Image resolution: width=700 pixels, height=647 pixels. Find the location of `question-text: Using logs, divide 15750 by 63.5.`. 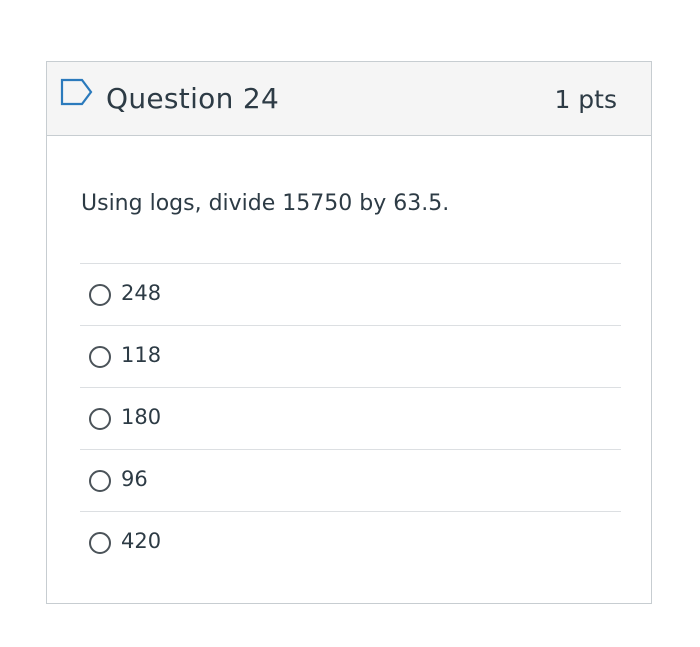

question-text: Using logs, divide 15750 by 63.5. is located at coordinates (265, 203).